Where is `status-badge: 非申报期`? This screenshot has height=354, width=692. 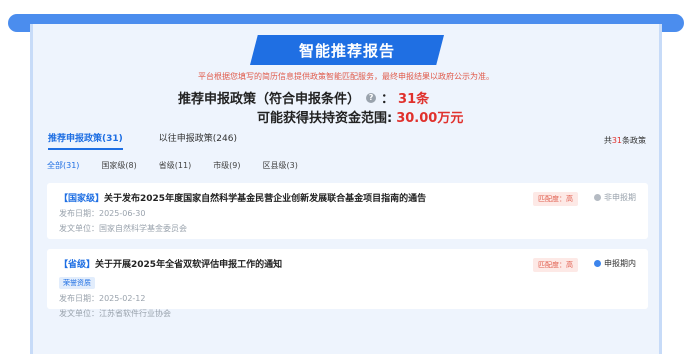 status-badge: 非申报期 is located at coordinates (615, 197).